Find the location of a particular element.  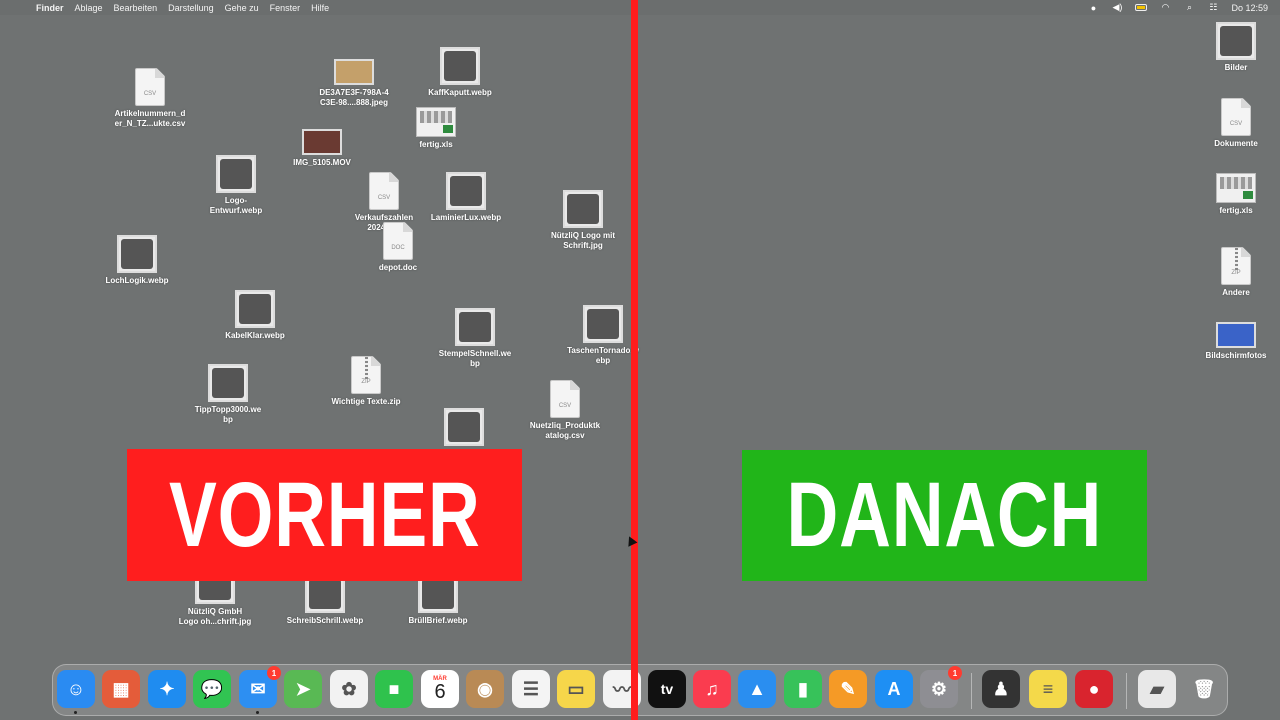

dock-mail: ✉ 1 is located at coordinates (260, 690).